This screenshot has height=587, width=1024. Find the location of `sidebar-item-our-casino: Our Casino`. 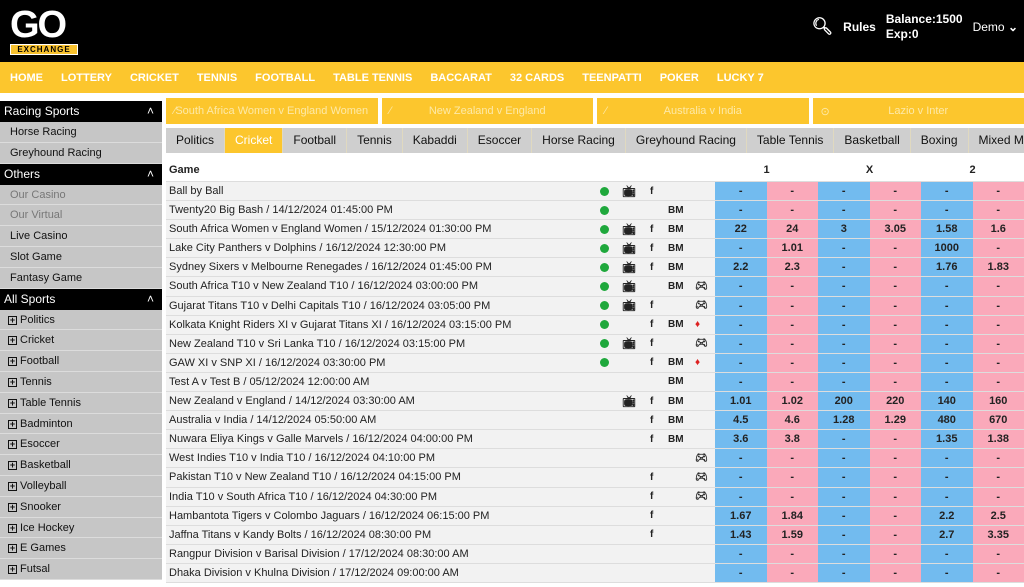

sidebar-item-our-casino: Our Casino is located at coordinates (81, 195).